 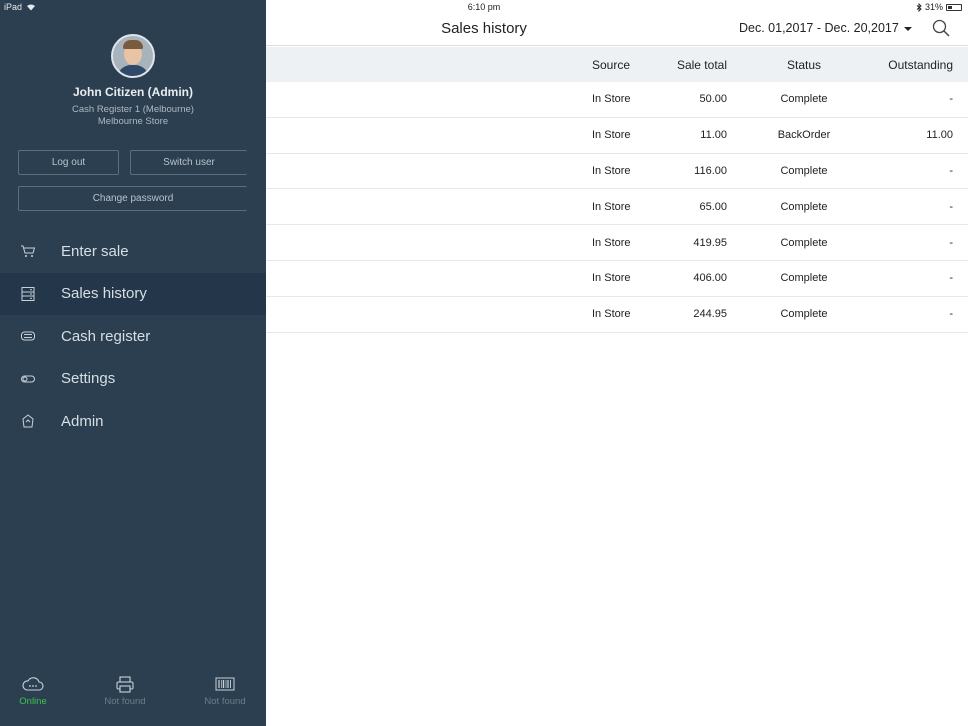 What do you see at coordinates (907, 28) in the screenshot?
I see `chevron-down-icon` at bounding box center [907, 28].